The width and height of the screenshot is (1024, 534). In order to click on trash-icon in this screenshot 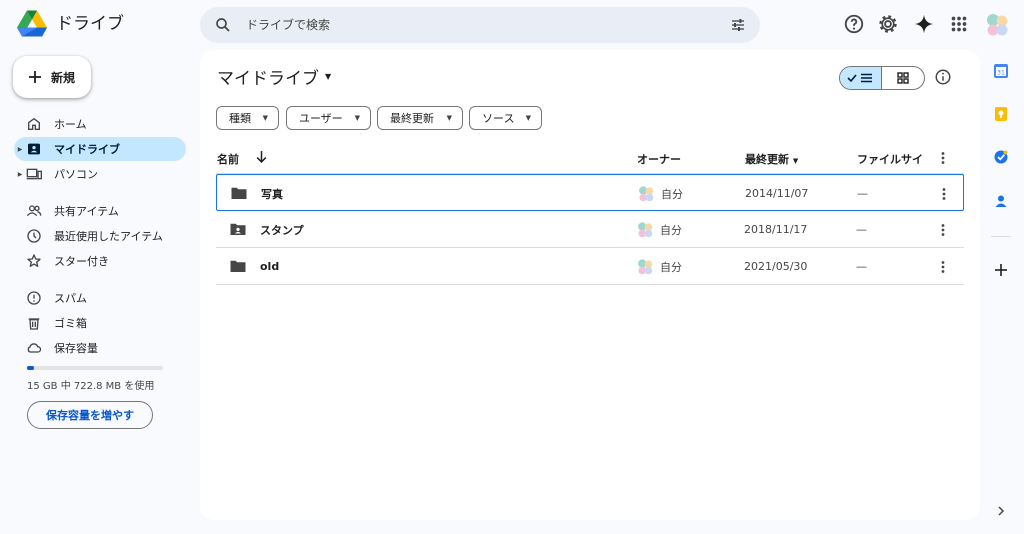, I will do `click(34, 324)`.